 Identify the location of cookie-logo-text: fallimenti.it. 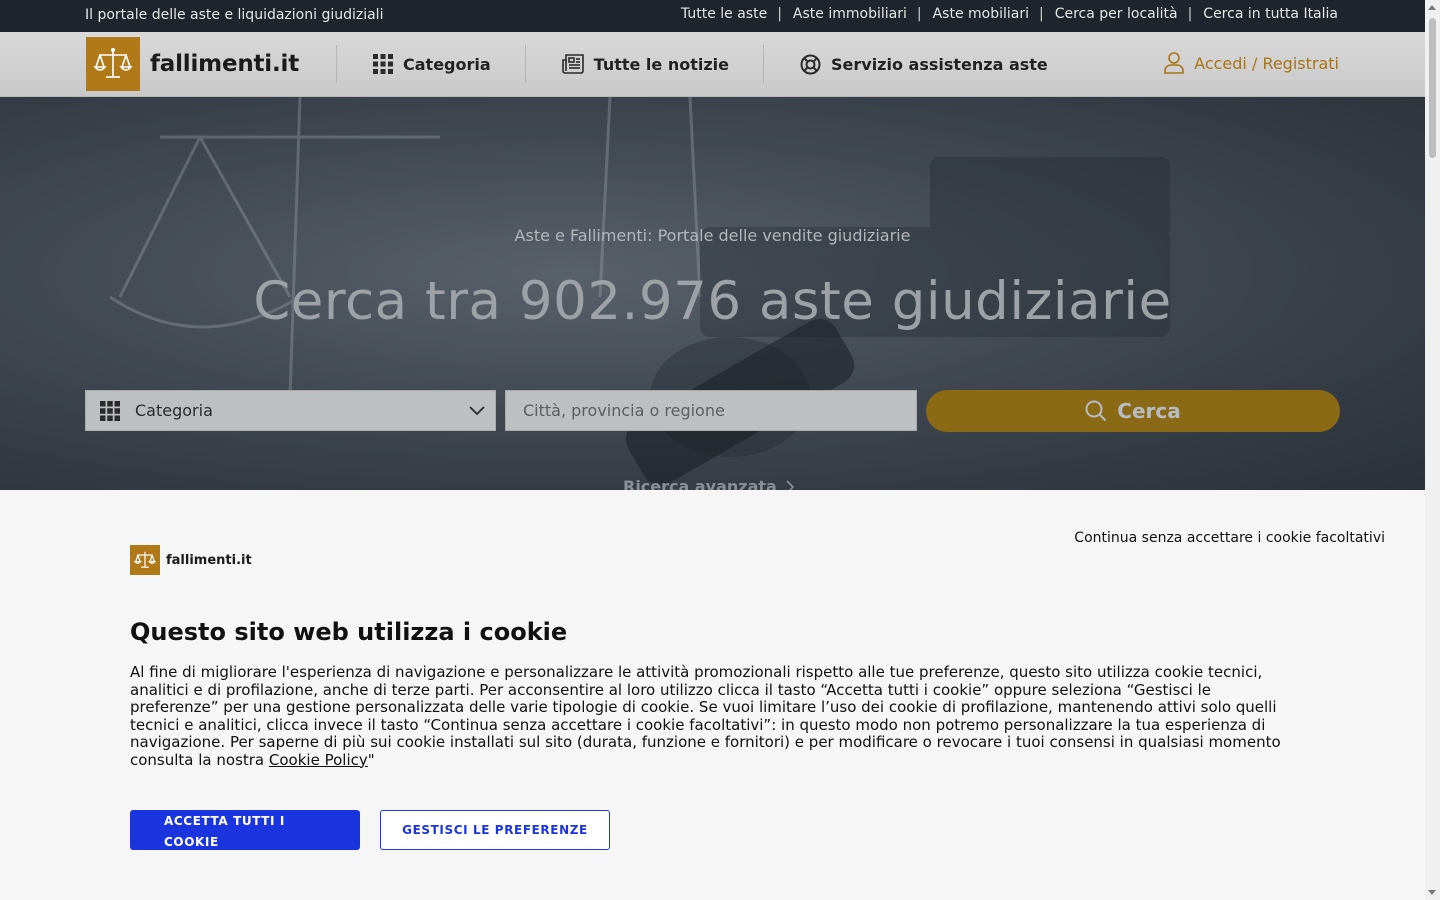
(209, 560).